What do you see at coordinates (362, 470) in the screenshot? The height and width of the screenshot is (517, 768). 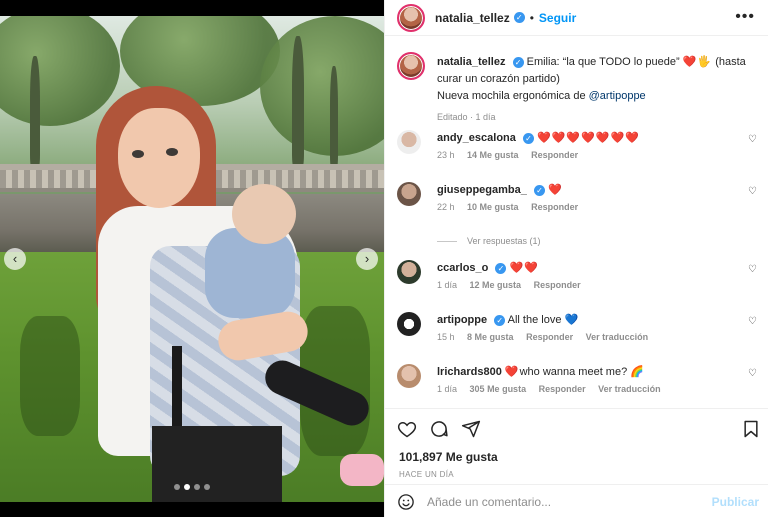 I see `baby-shoe` at bounding box center [362, 470].